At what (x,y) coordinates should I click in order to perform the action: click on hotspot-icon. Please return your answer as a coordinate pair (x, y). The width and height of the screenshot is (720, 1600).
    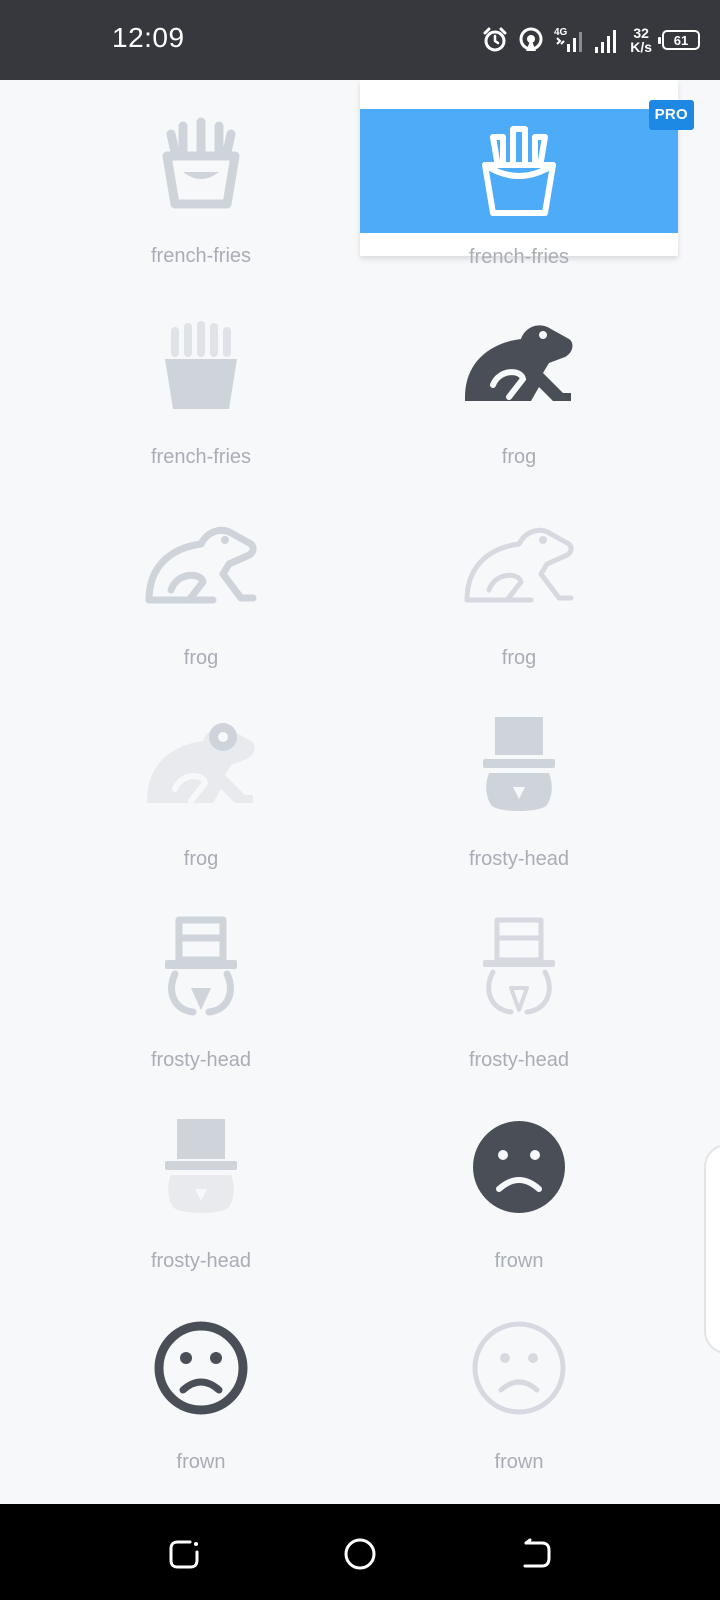
    Looking at the image, I should click on (531, 39).